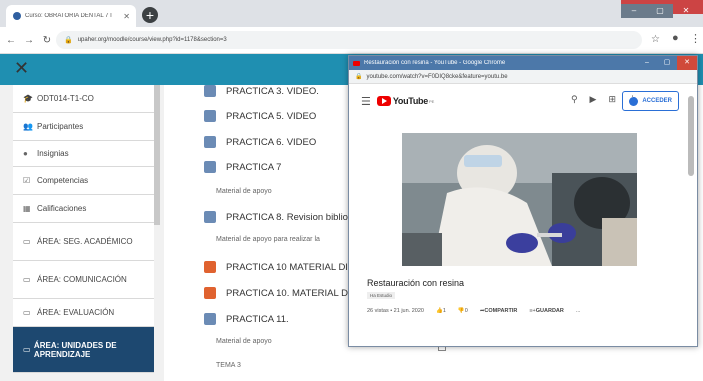 The width and height of the screenshot is (703, 381). Describe the element at coordinates (287, 293) in the screenshot. I see `row-label: PRACTICA 10. MATERIAL D` at that location.